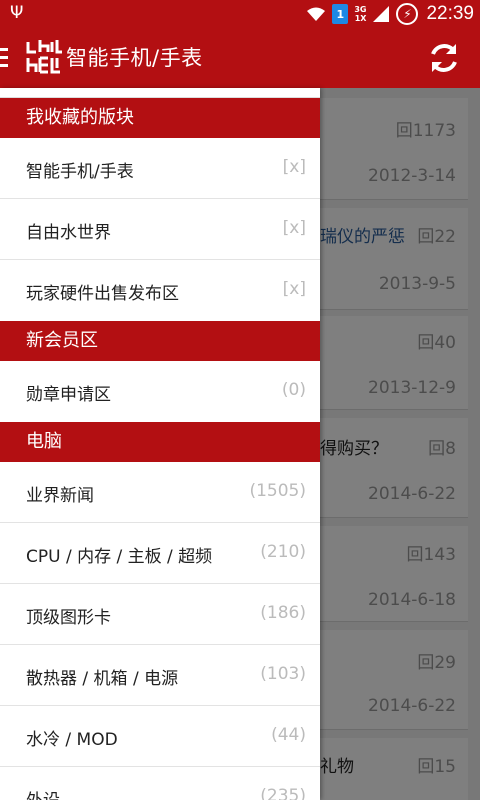  I want to click on forum-label: 勋章申请区, so click(68, 395).